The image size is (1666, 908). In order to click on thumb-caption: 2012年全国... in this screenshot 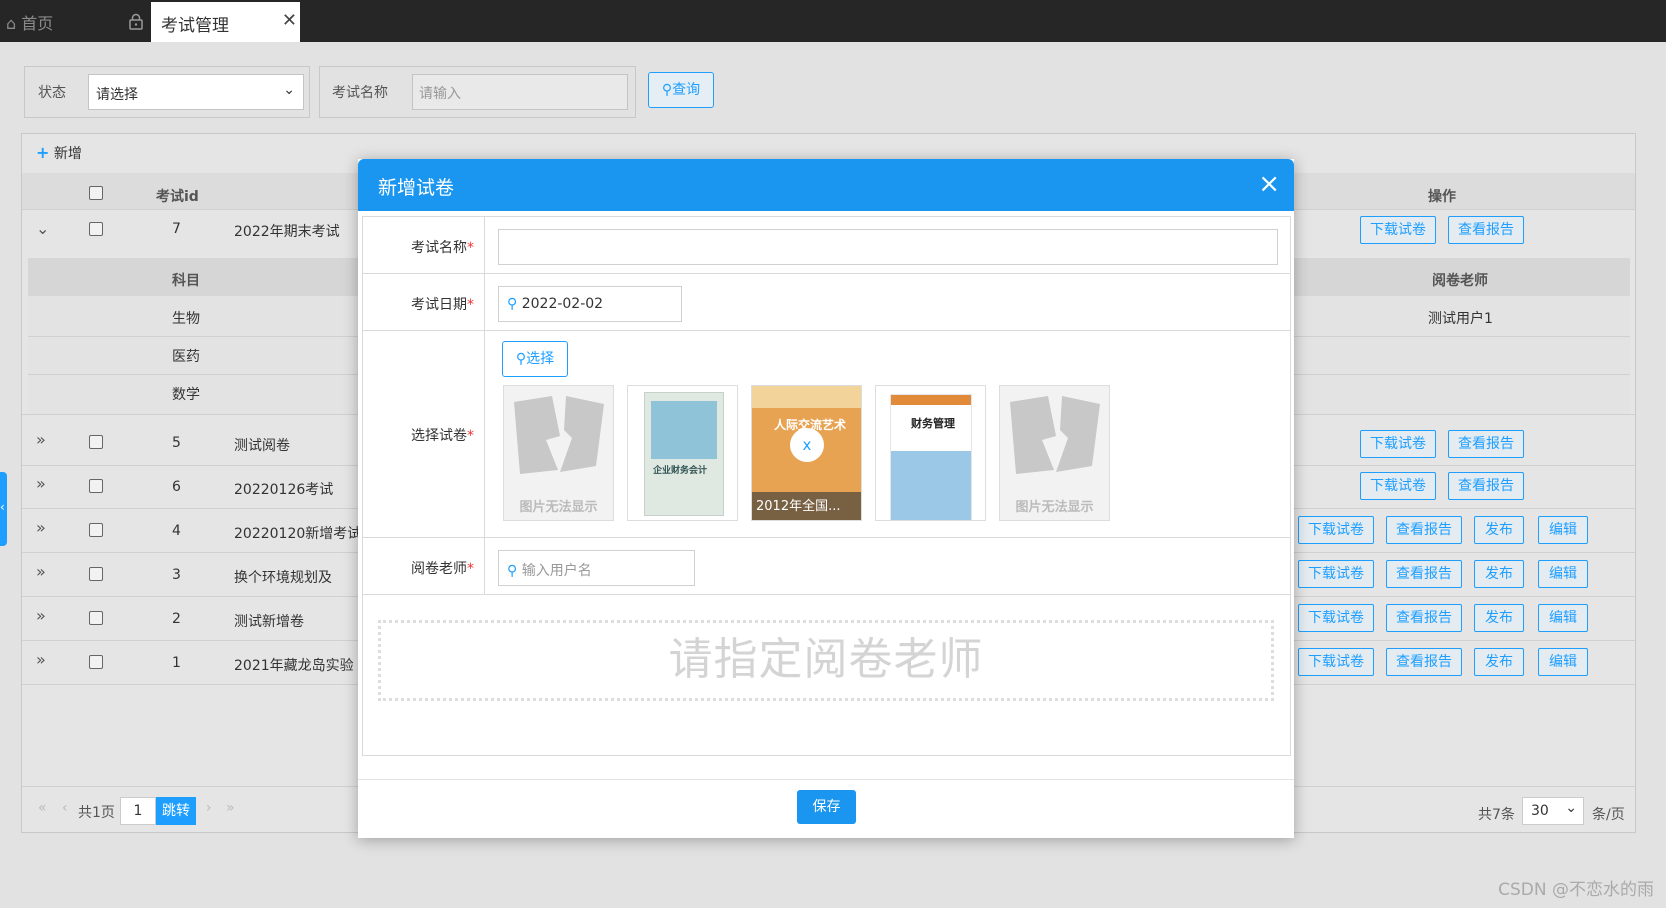, I will do `click(806, 506)`.